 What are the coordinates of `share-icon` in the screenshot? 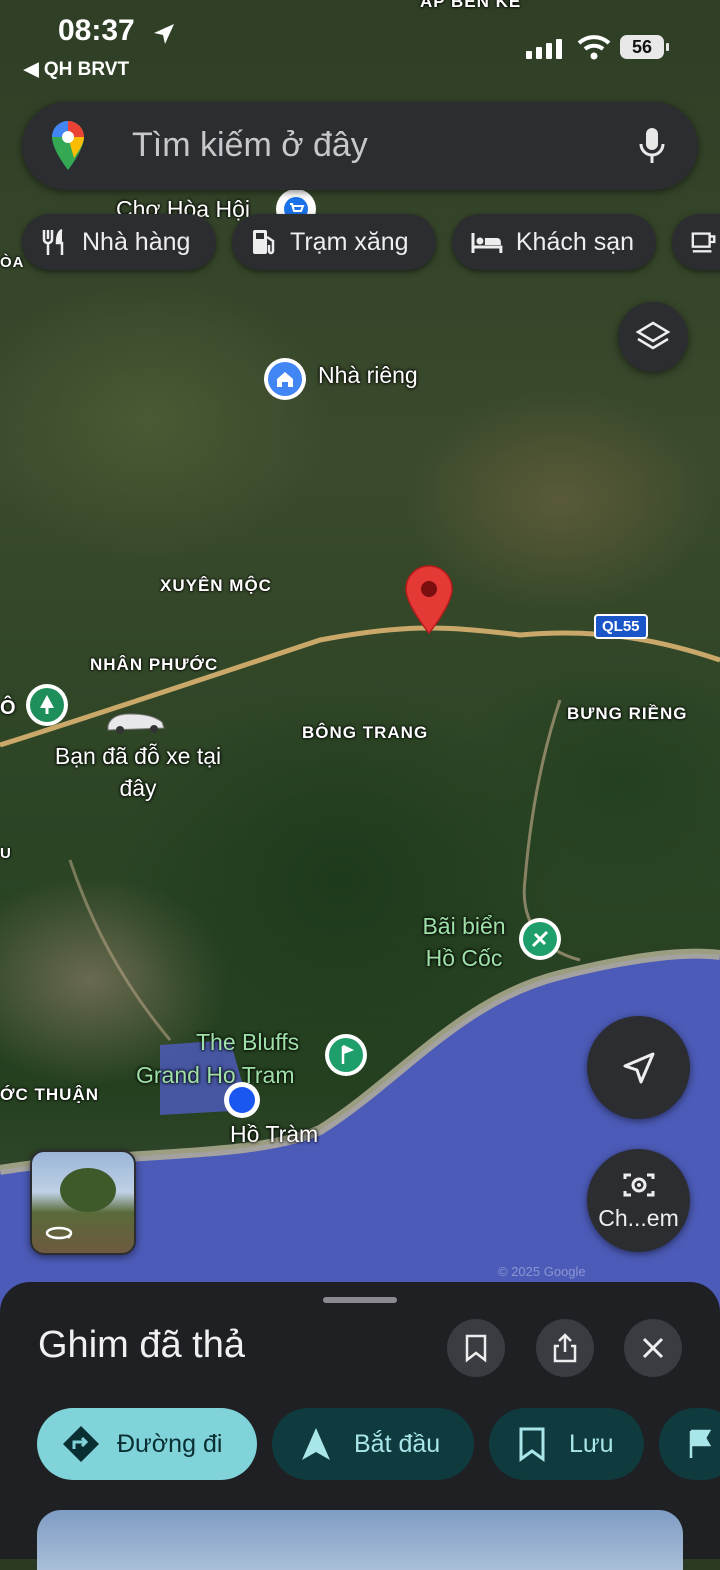 It's located at (565, 1348).